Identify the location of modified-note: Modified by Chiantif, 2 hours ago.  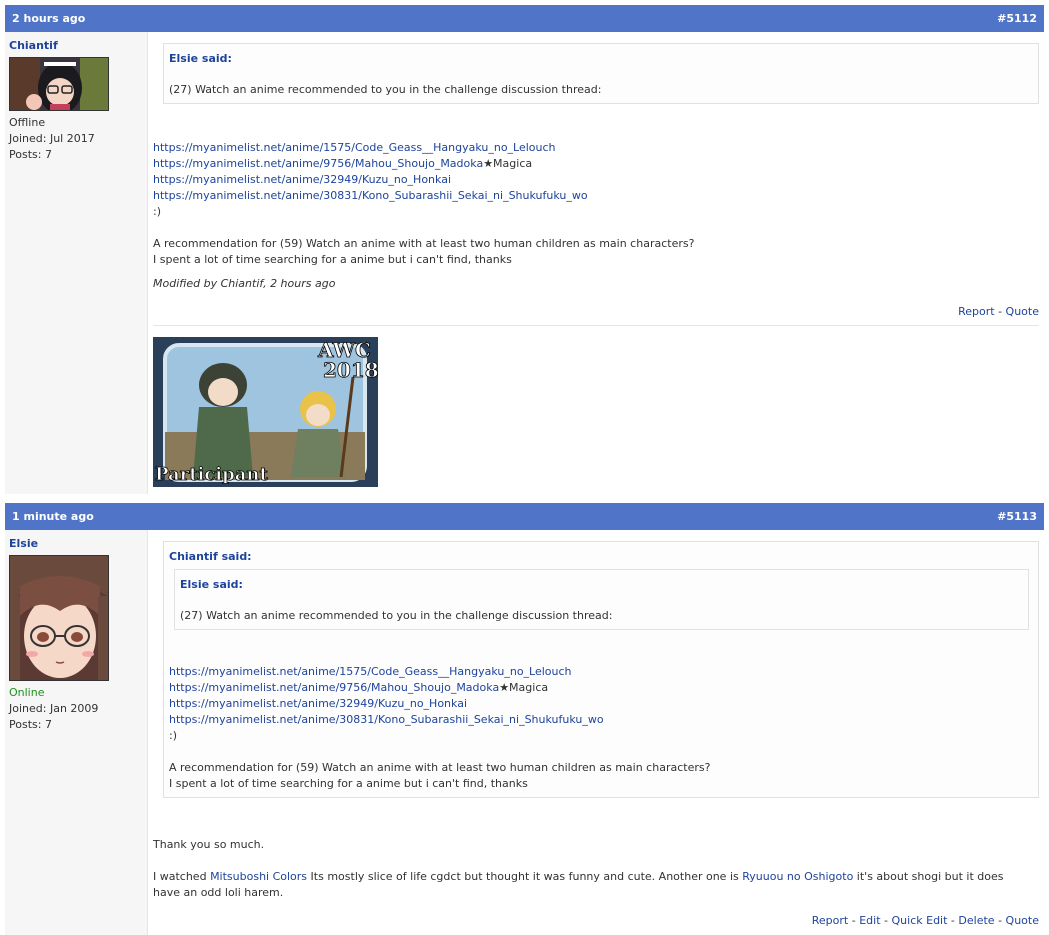
(244, 283).